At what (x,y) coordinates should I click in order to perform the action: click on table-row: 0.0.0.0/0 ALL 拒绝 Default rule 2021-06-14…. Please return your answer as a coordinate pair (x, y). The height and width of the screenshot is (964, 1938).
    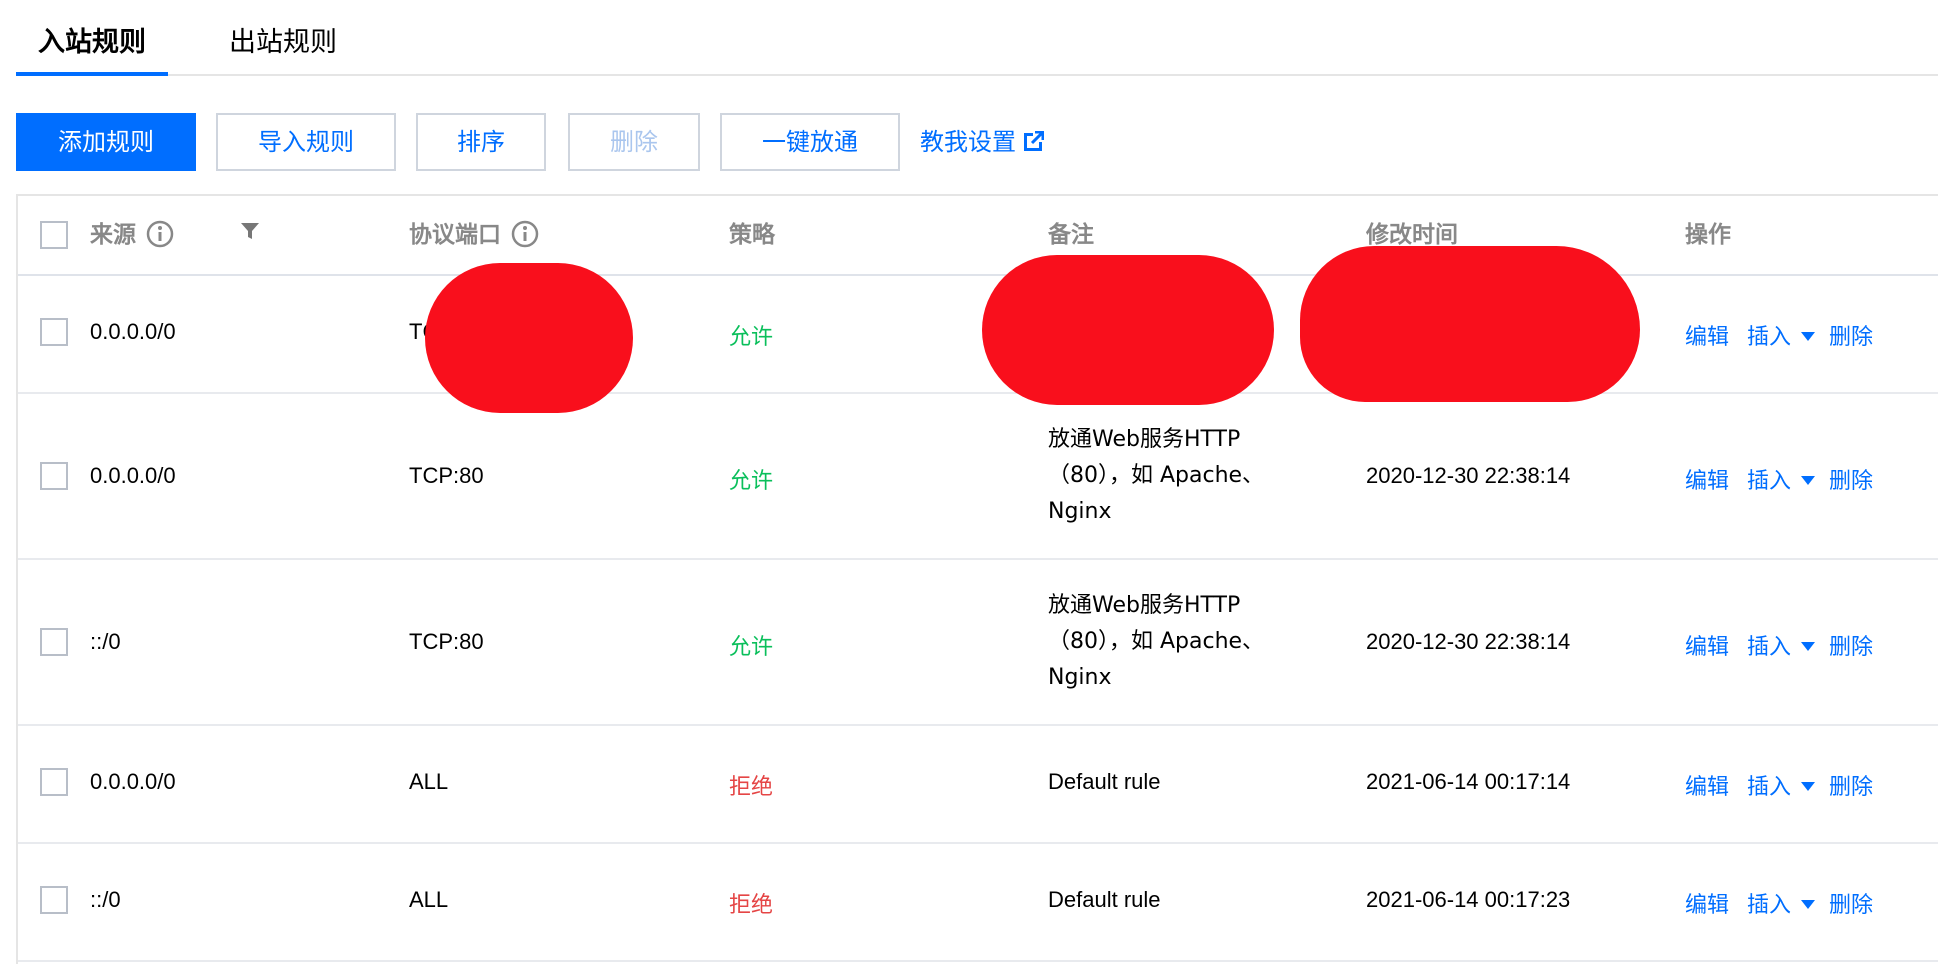
    Looking at the image, I should click on (978, 785).